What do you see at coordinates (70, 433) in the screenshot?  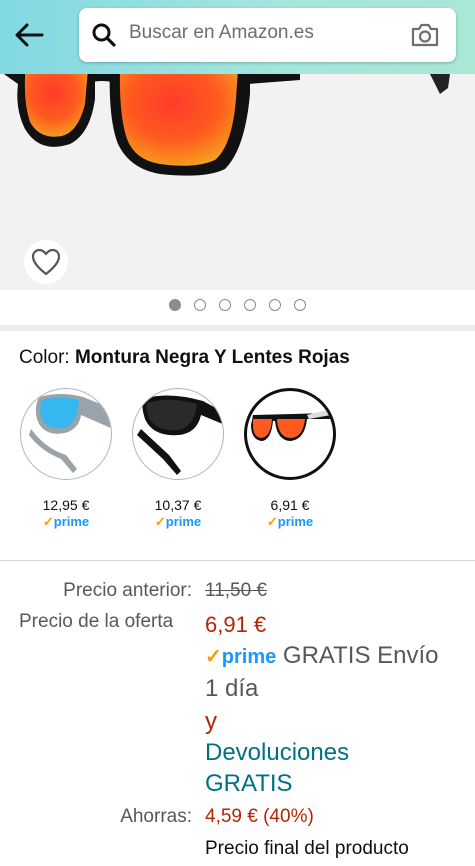 I see `blue-sunglasses-thumbnail` at bounding box center [70, 433].